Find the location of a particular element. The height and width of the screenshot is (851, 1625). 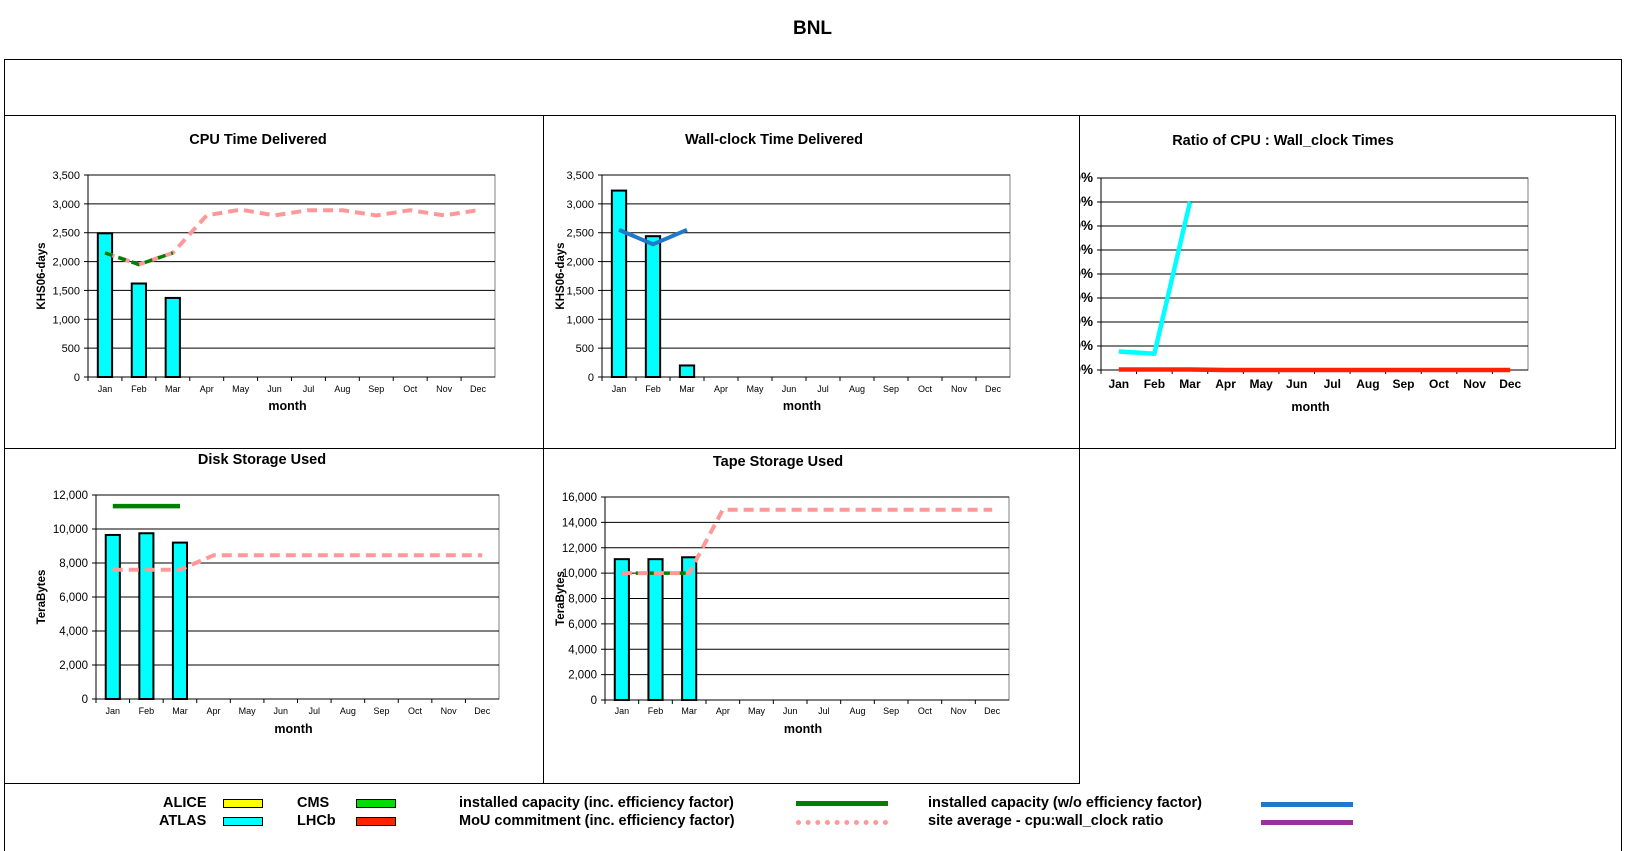

bar-atlas-mar is located at coordinates (689, 628).